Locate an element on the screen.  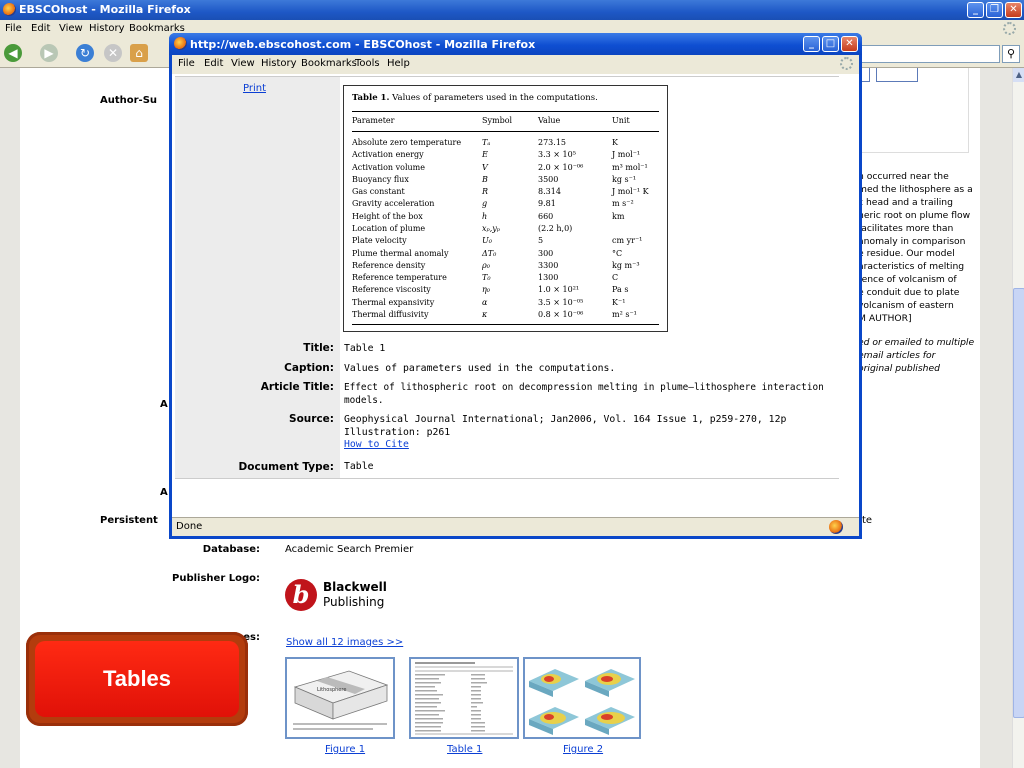
back-arrow-icon: ◀ is located at coordinates (13, 53).